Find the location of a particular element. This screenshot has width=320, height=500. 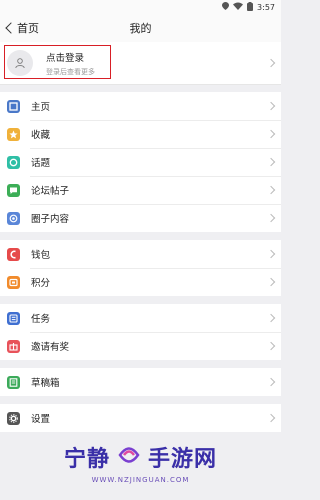

circle-icon is located at coordinates (13, 218).